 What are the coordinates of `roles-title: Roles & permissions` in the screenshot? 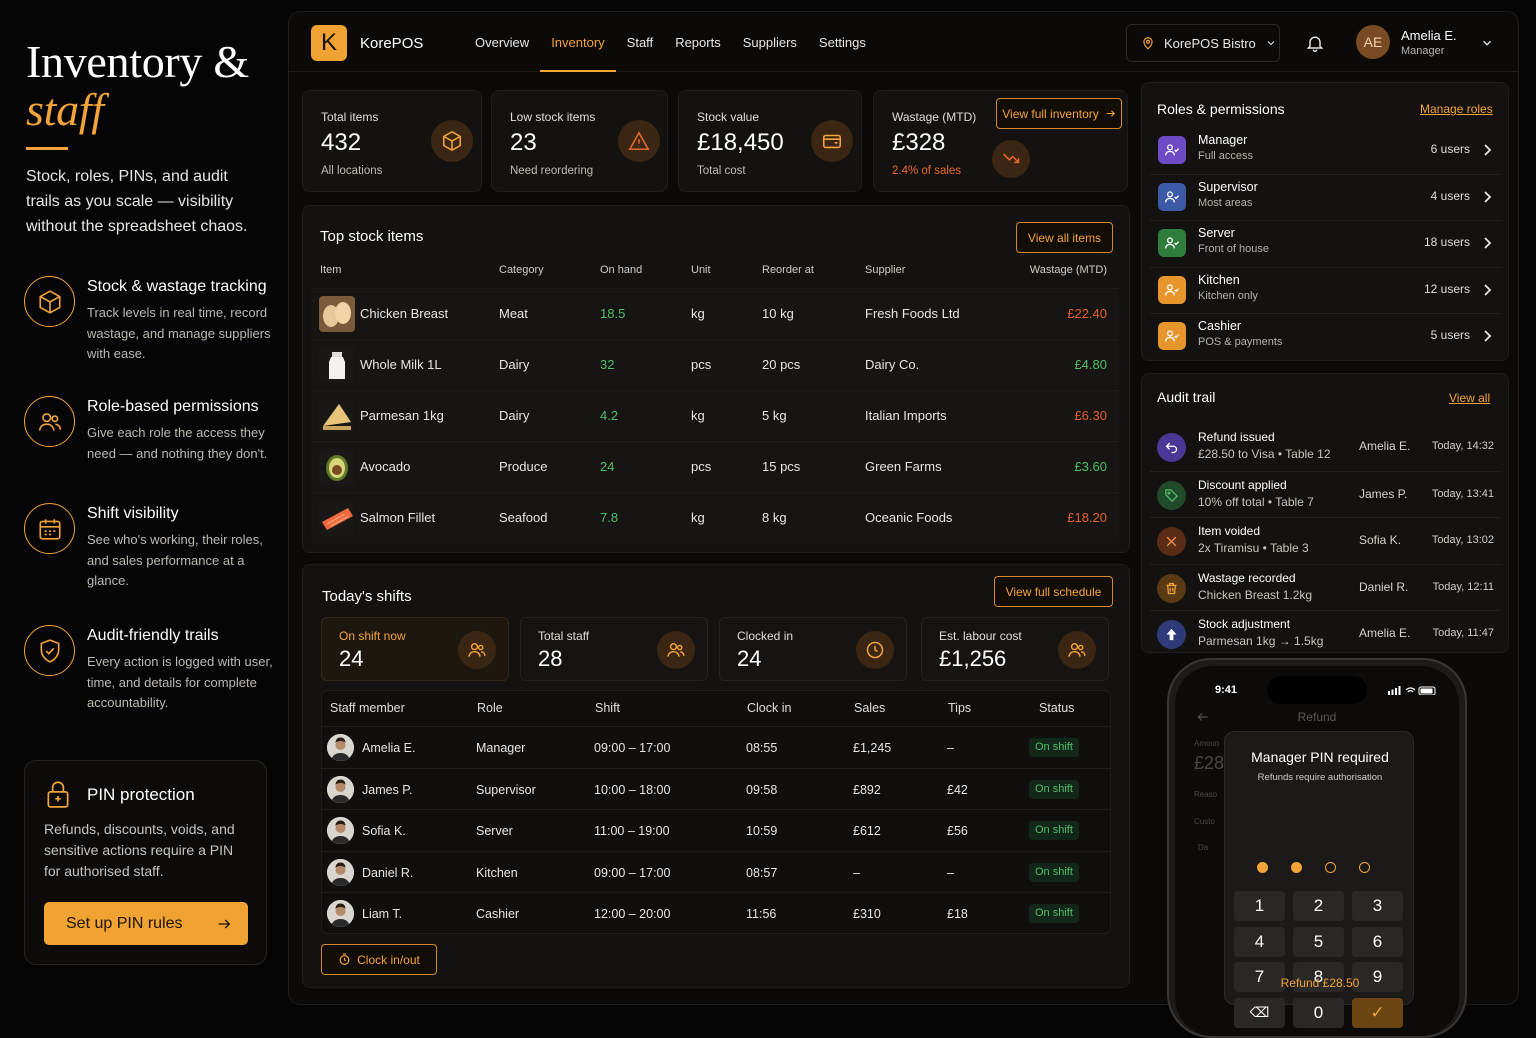 It's located at (1221, 109).